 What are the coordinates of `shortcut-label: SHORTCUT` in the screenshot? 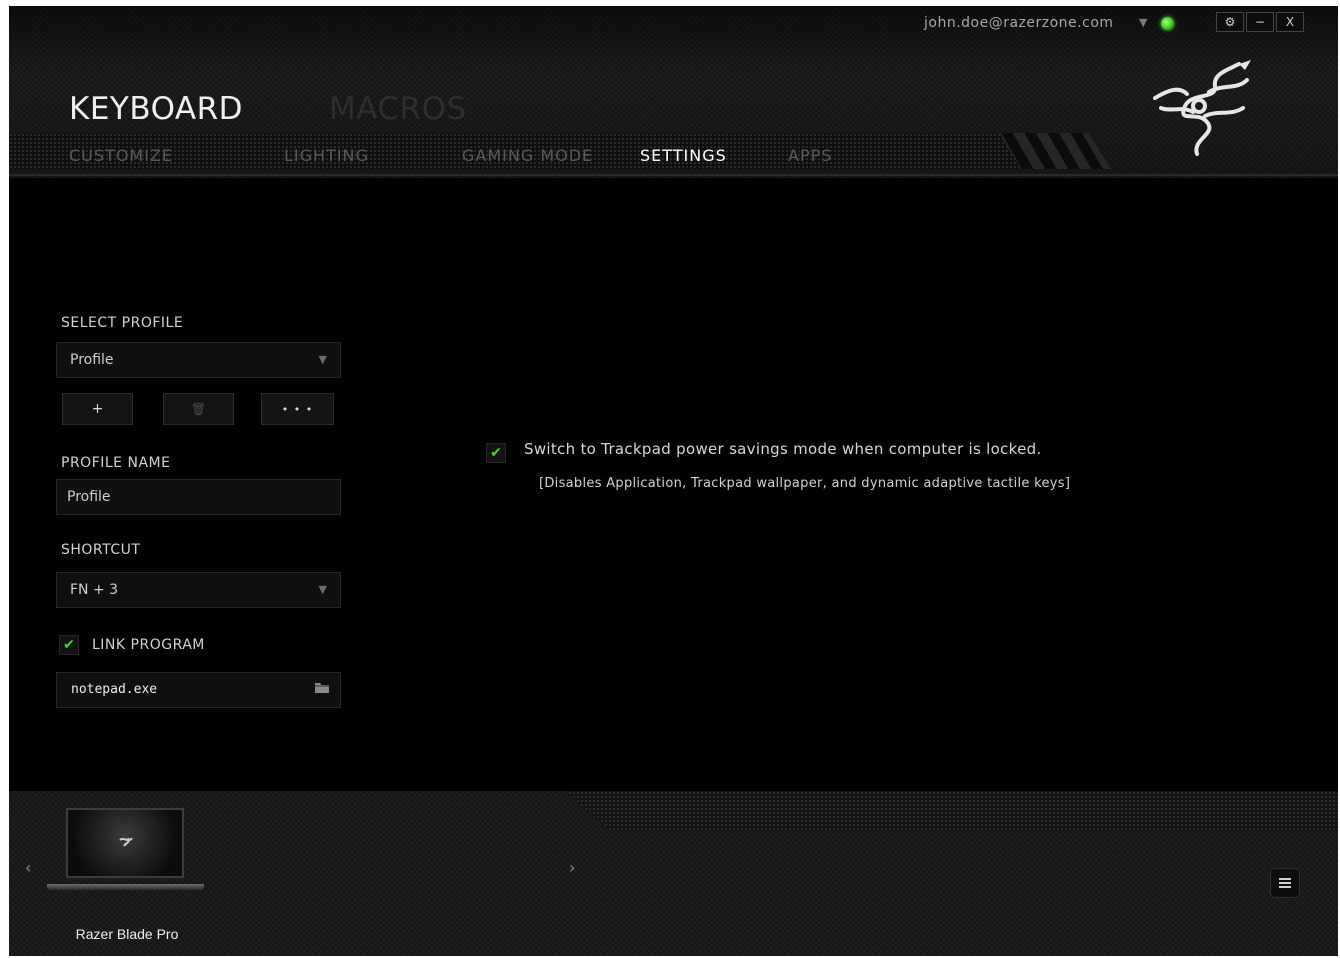 It's located at (101, 550).